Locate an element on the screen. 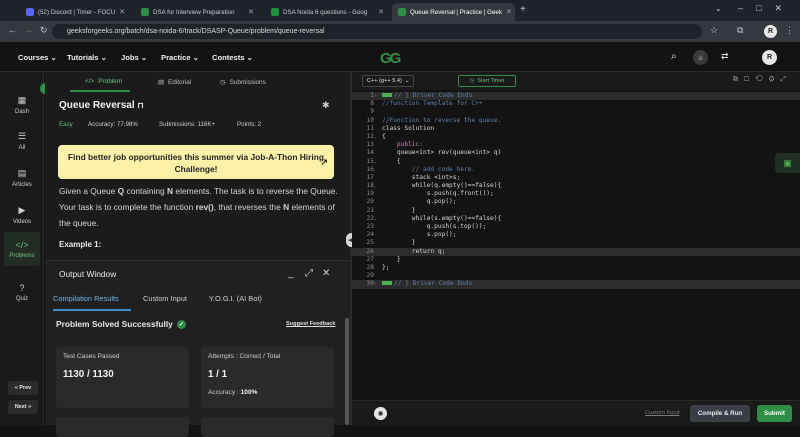  line-number: 21 is located at coordinates (370, 210).